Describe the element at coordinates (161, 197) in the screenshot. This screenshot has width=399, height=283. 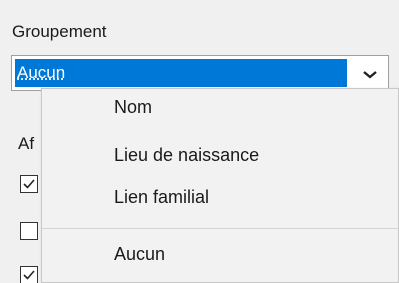
I see `dropdown-option-lien-familial: Lien familial` at that location.